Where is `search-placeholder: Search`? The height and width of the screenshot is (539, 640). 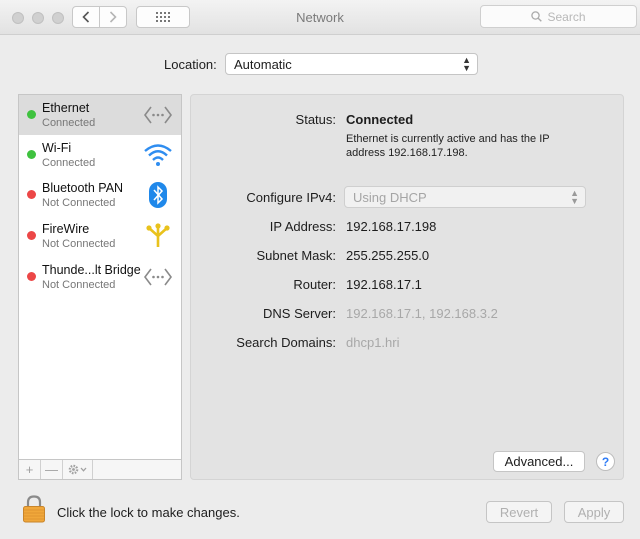 search-placeholder: Search is located at coordinates (566, 16).